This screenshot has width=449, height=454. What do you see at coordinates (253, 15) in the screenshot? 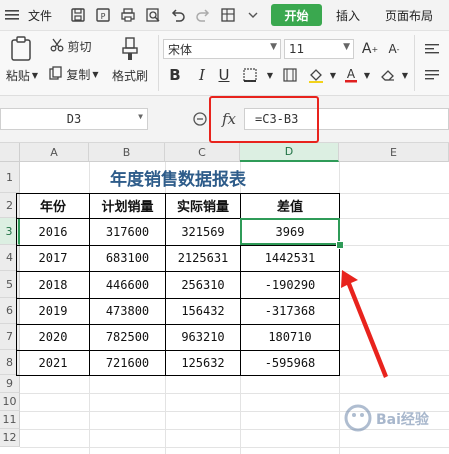
I see `dropdown-icon` at bounding box center [253, 15].